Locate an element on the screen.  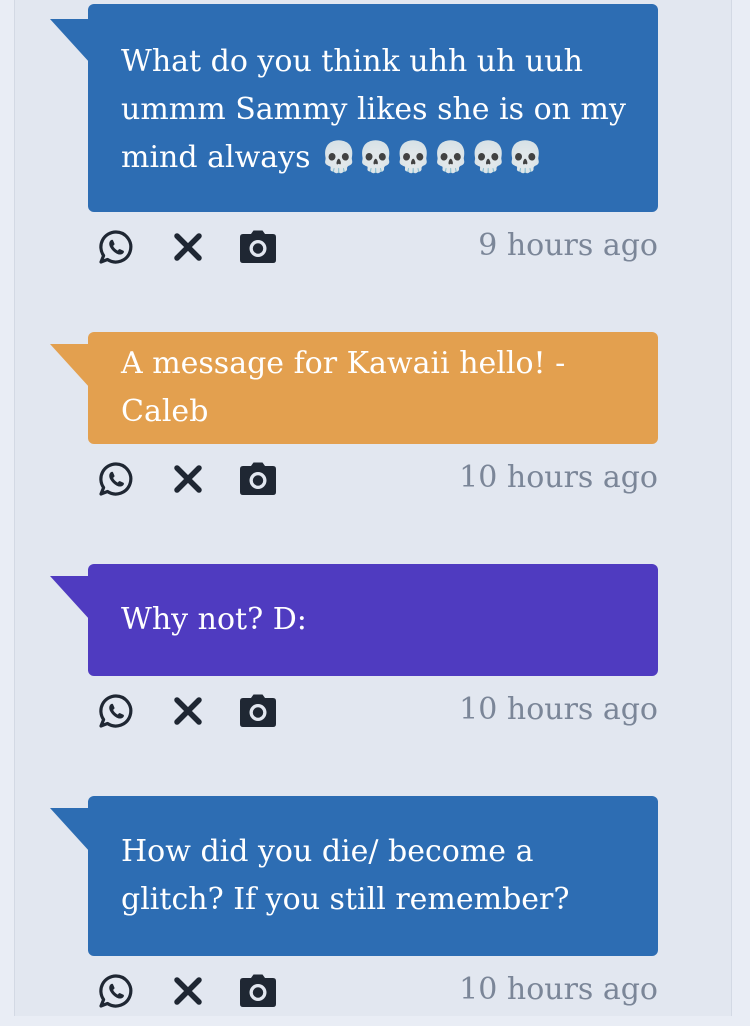
message-bubble: A message for Kawaii hello! -Caleb is located at coordinates (354, 388).